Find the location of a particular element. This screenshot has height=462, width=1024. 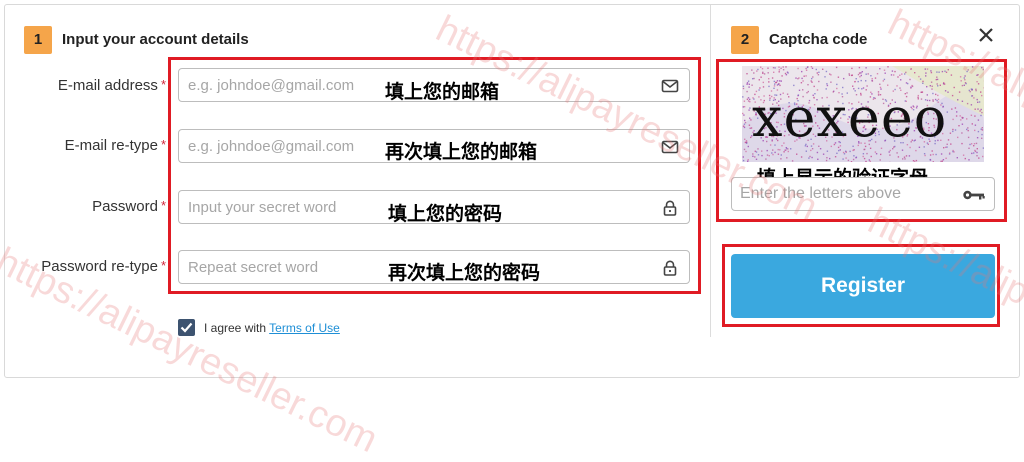

close-icon is located at coordinates (986, 35).